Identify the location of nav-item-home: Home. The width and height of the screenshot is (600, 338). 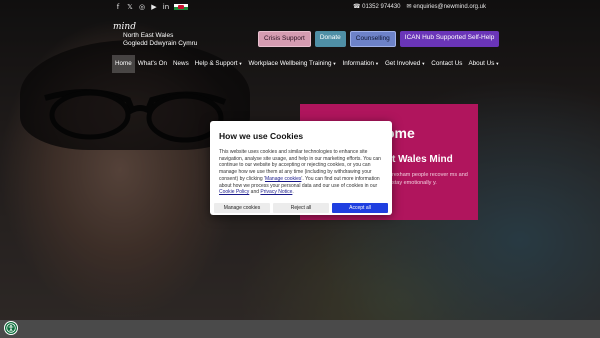
(123, 64).